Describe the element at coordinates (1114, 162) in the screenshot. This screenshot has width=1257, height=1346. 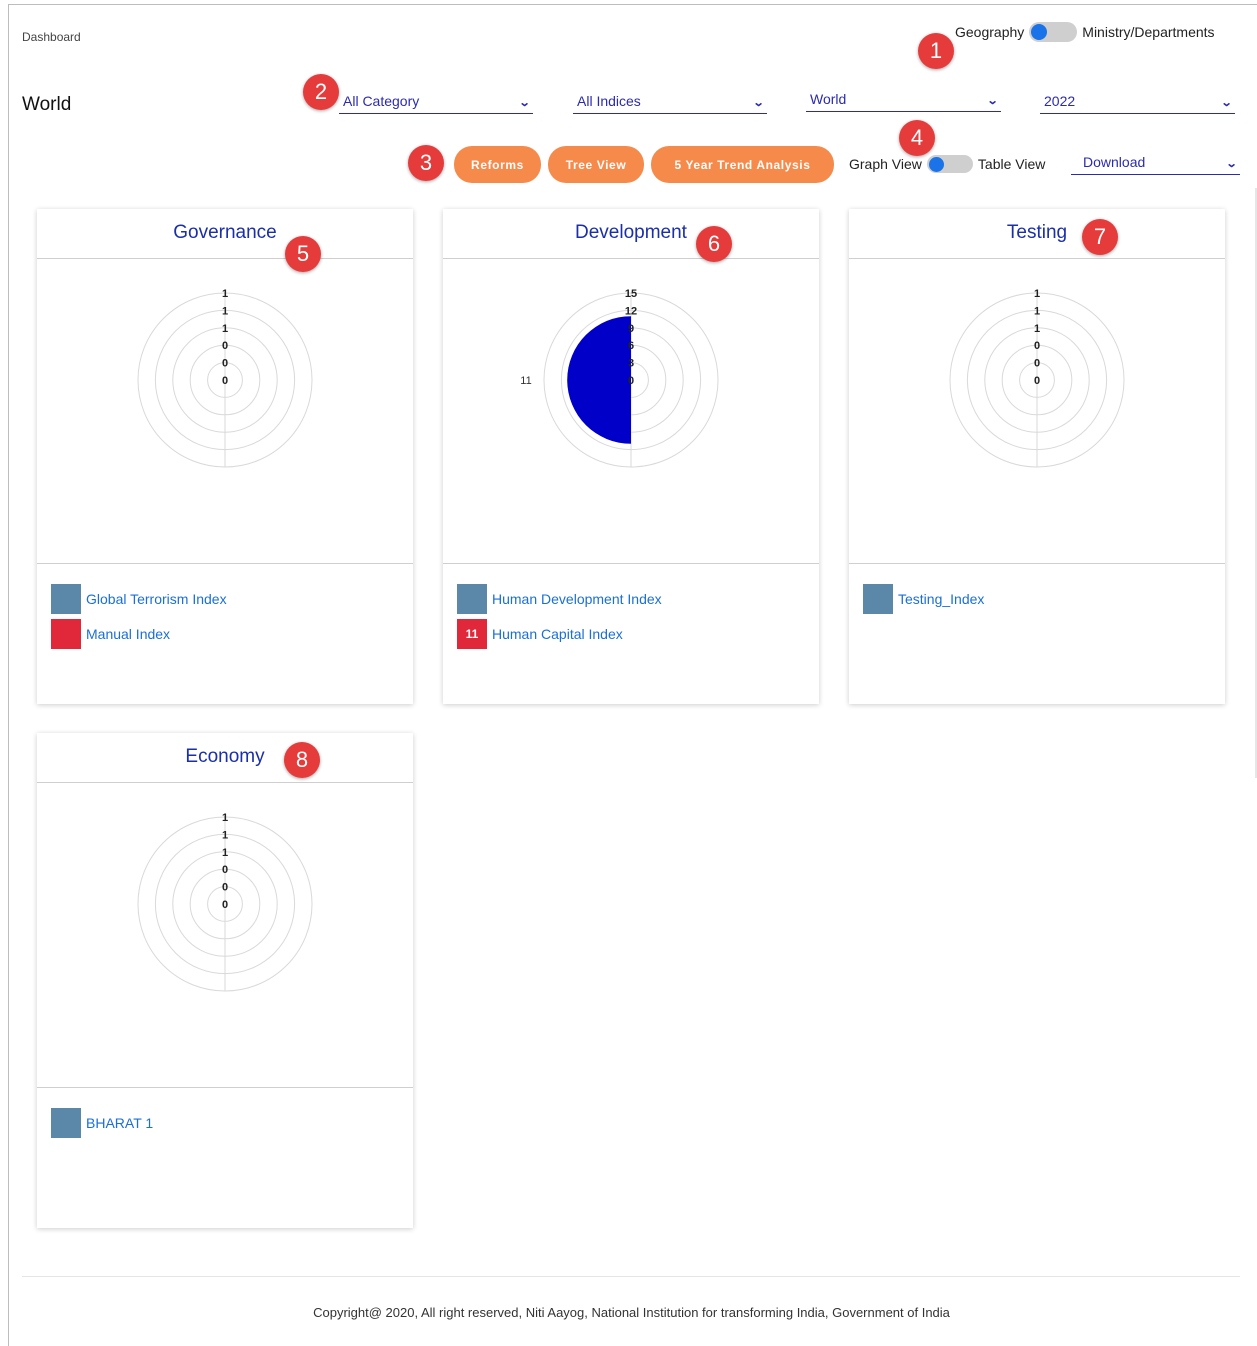
I see `download-select-value: Download` at that location.